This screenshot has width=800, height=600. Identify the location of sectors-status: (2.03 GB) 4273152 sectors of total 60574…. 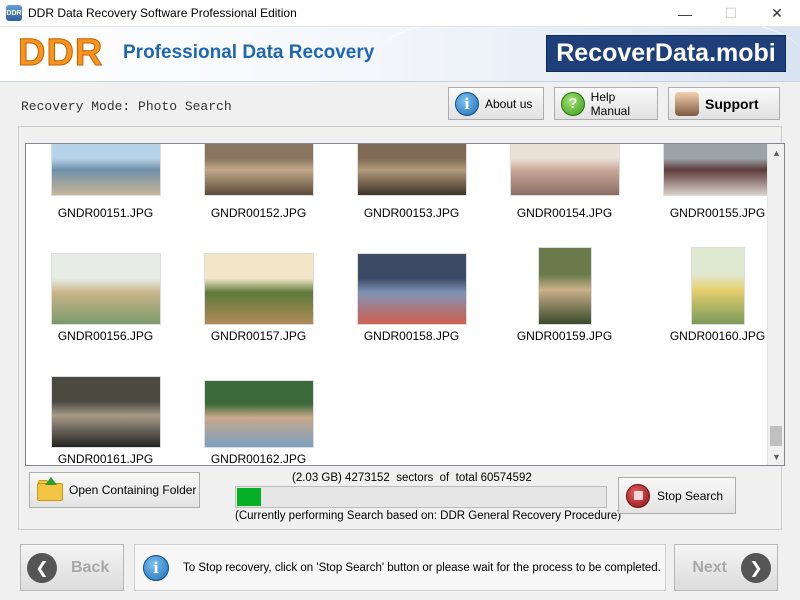
(412, 478).